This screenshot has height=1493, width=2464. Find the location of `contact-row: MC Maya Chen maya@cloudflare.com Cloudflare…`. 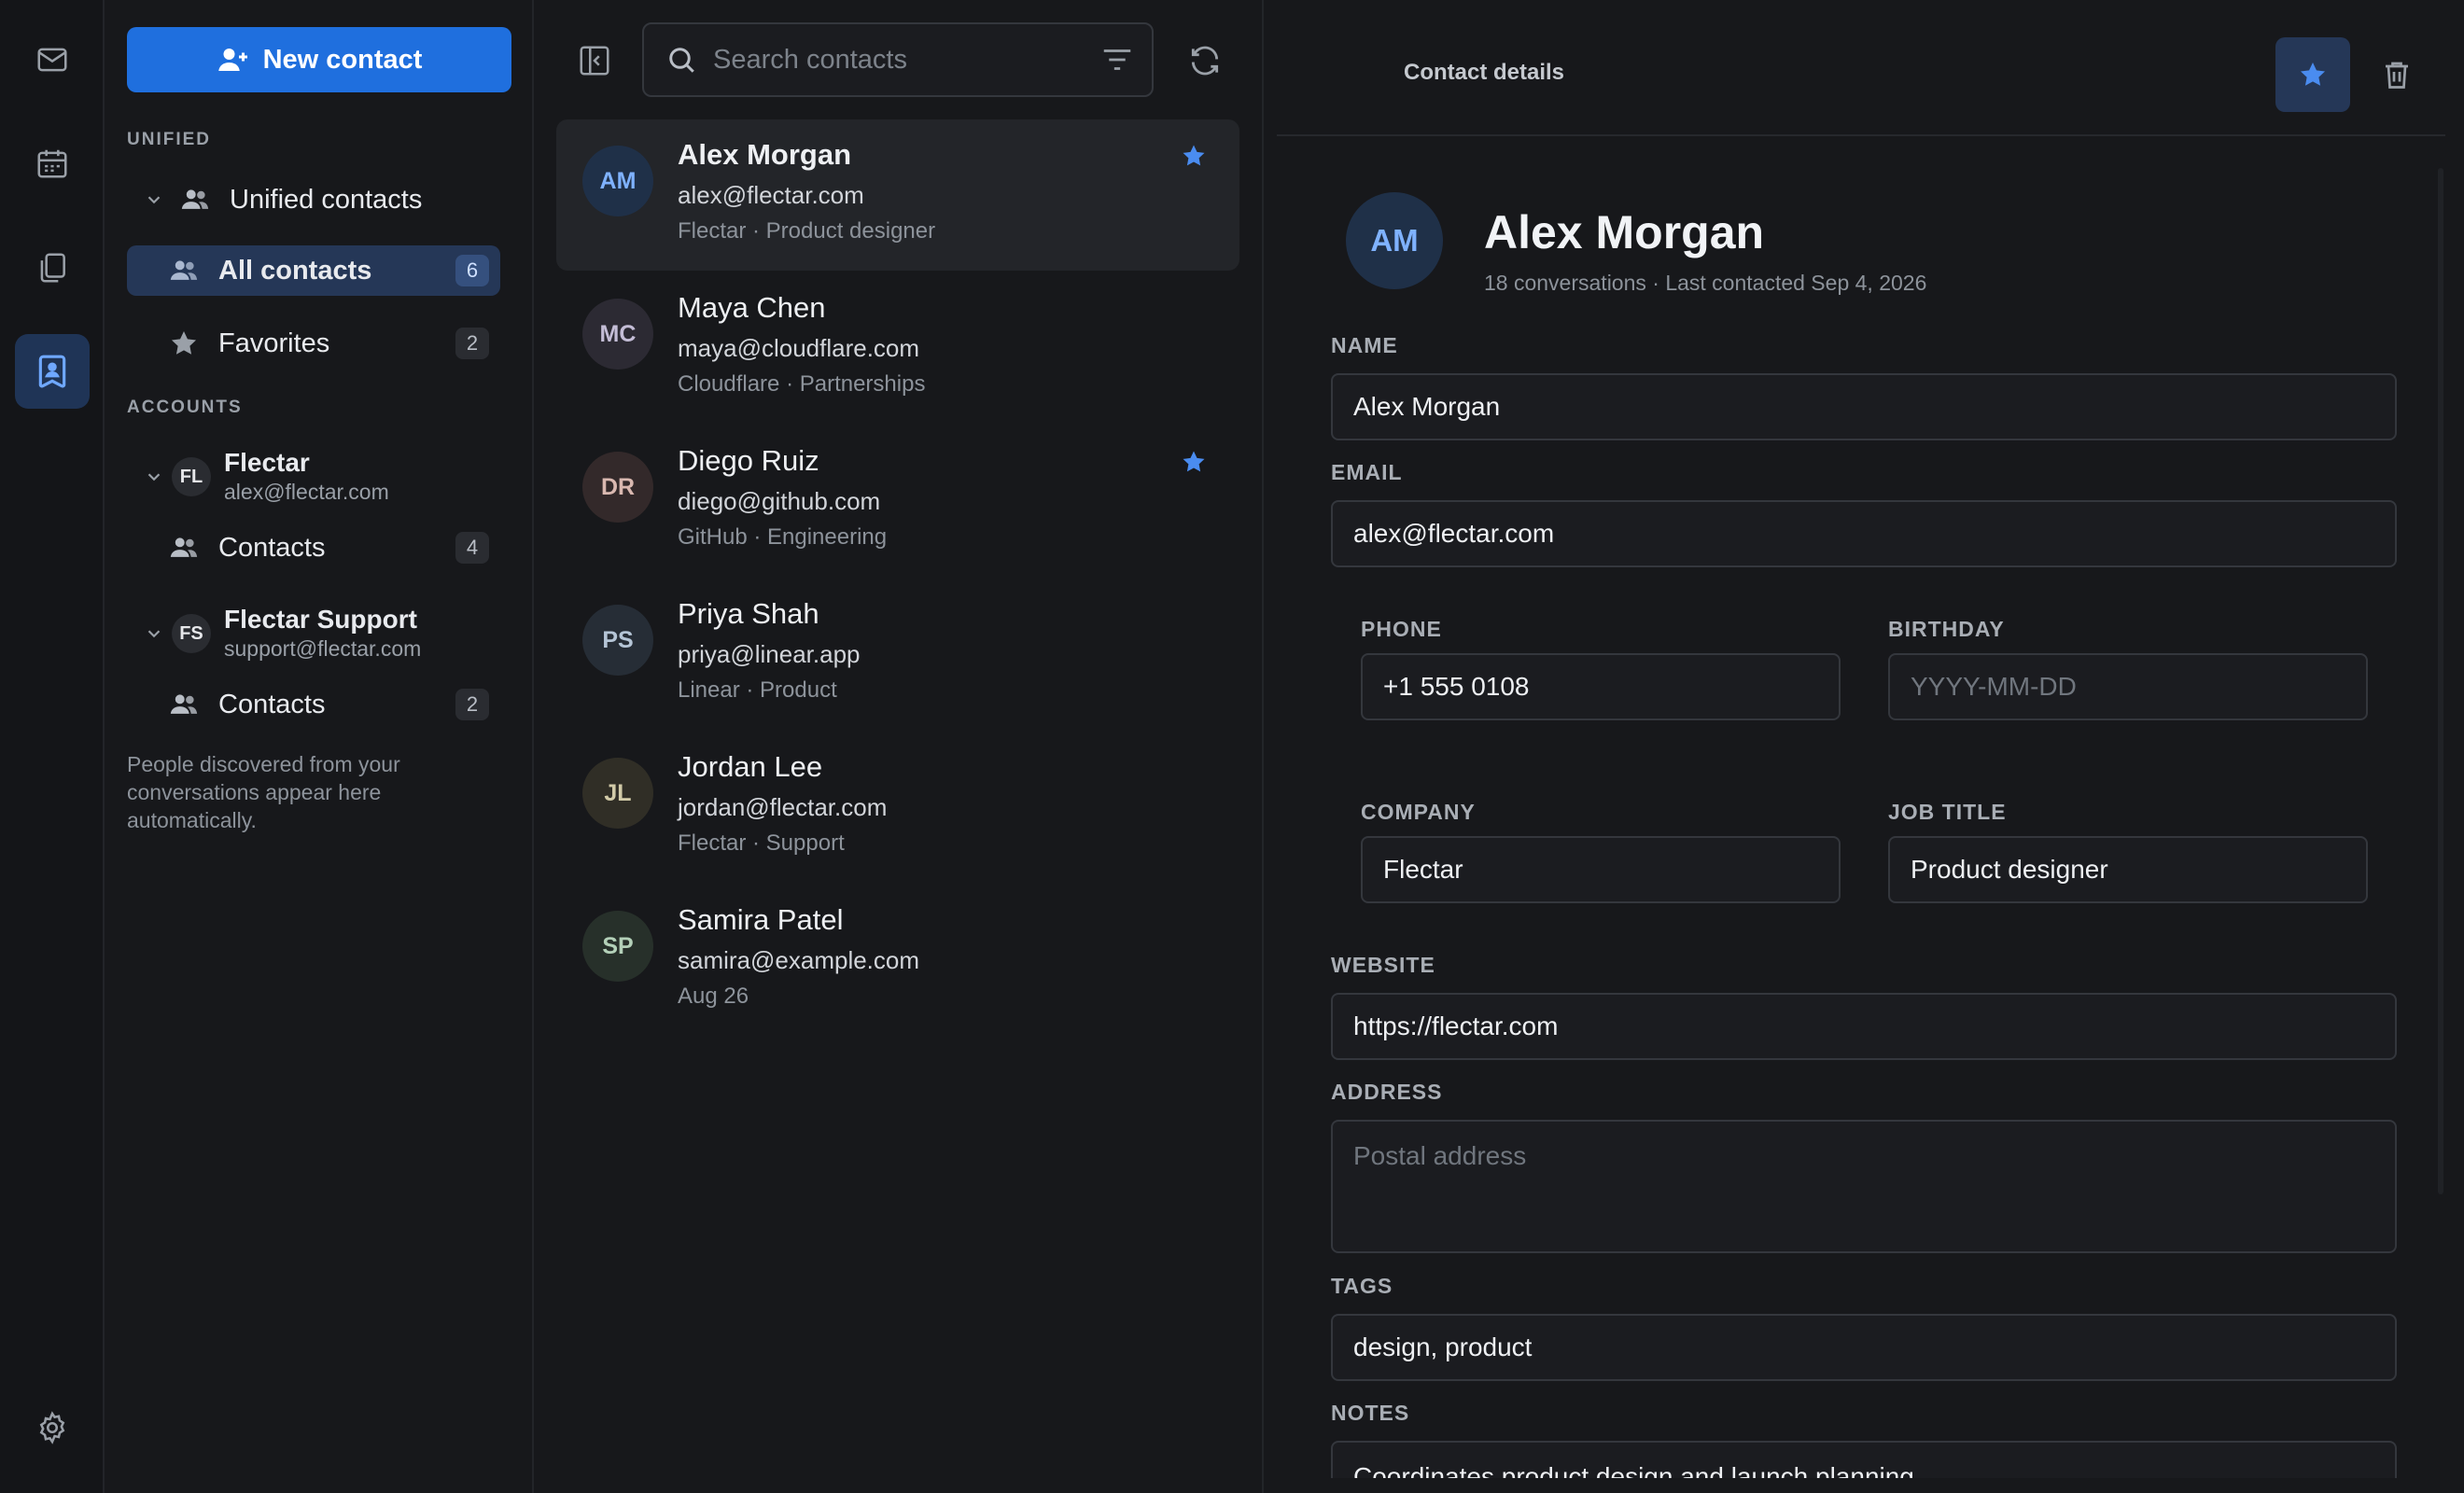

contact-row: MC Maya Chen maya@cloudflare.com Cloudflare… is located at coordinates (897, 348).